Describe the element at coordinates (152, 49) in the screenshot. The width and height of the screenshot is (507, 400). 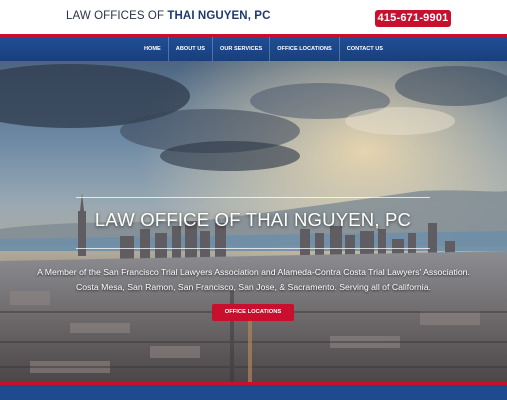
I see `nav-item-home: HOME` at that location.